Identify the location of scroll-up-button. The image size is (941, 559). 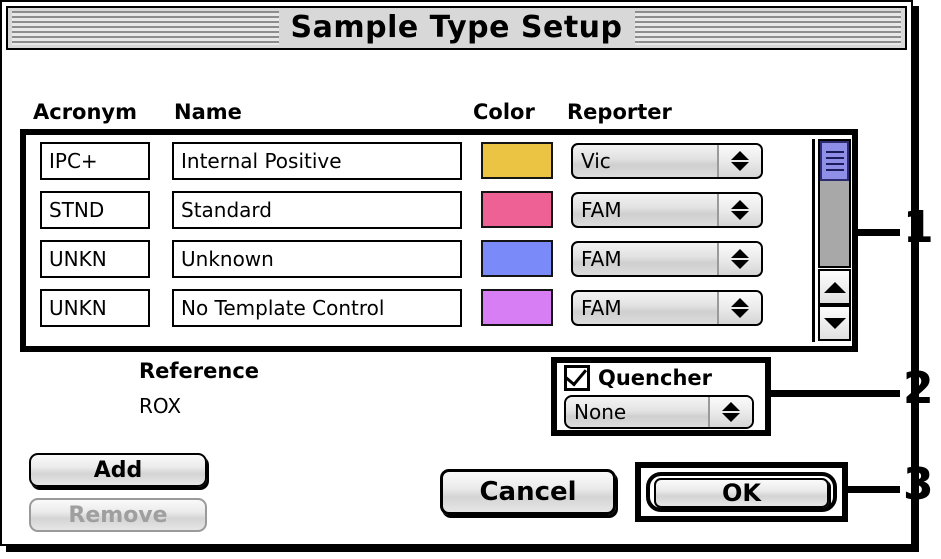
(834, 287).